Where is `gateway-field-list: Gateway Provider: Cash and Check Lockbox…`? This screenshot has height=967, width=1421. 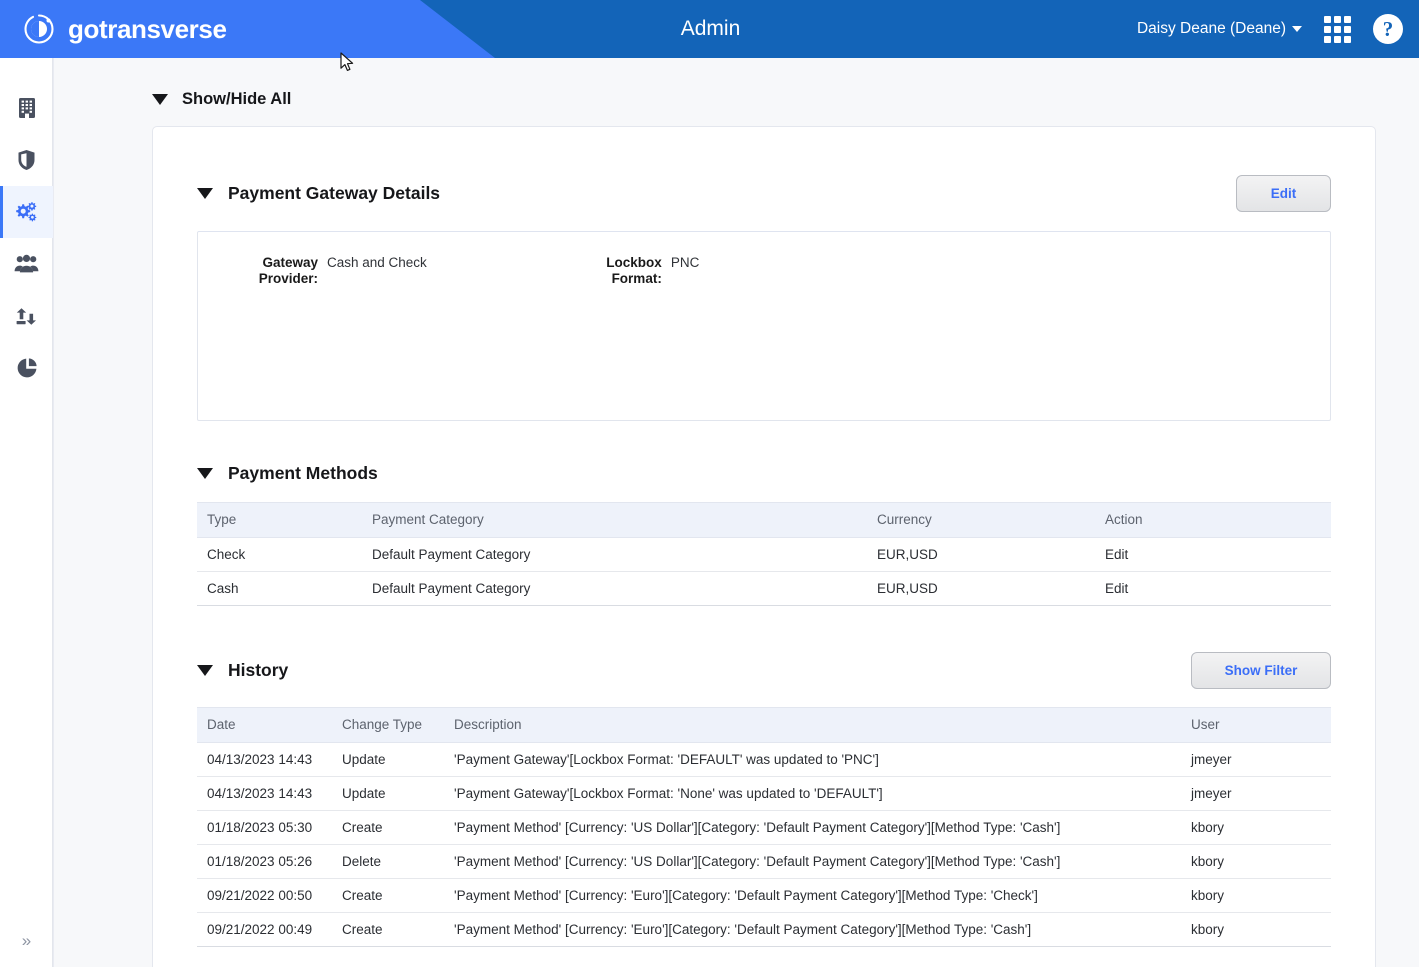 gateway-field-list: Gateway Provider: Cash and Check Lockbox… is located at coordinates (764, 259).